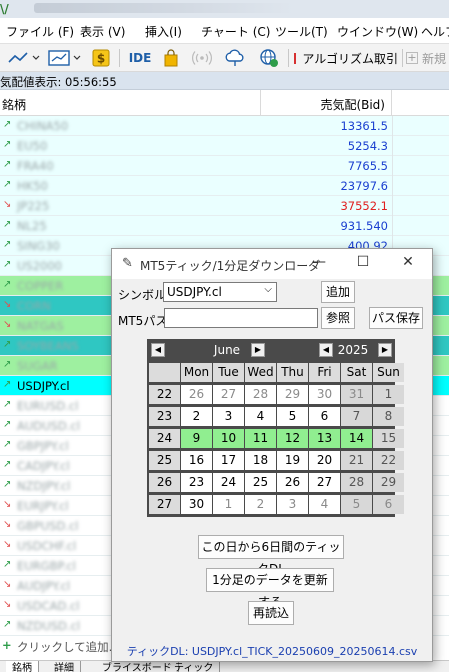 Image resolution: width=449 pixels, height=672 pixels. Describe the element at coordinates (140, 58) in the screenshot. I see `ide-button: IDE` at that location.